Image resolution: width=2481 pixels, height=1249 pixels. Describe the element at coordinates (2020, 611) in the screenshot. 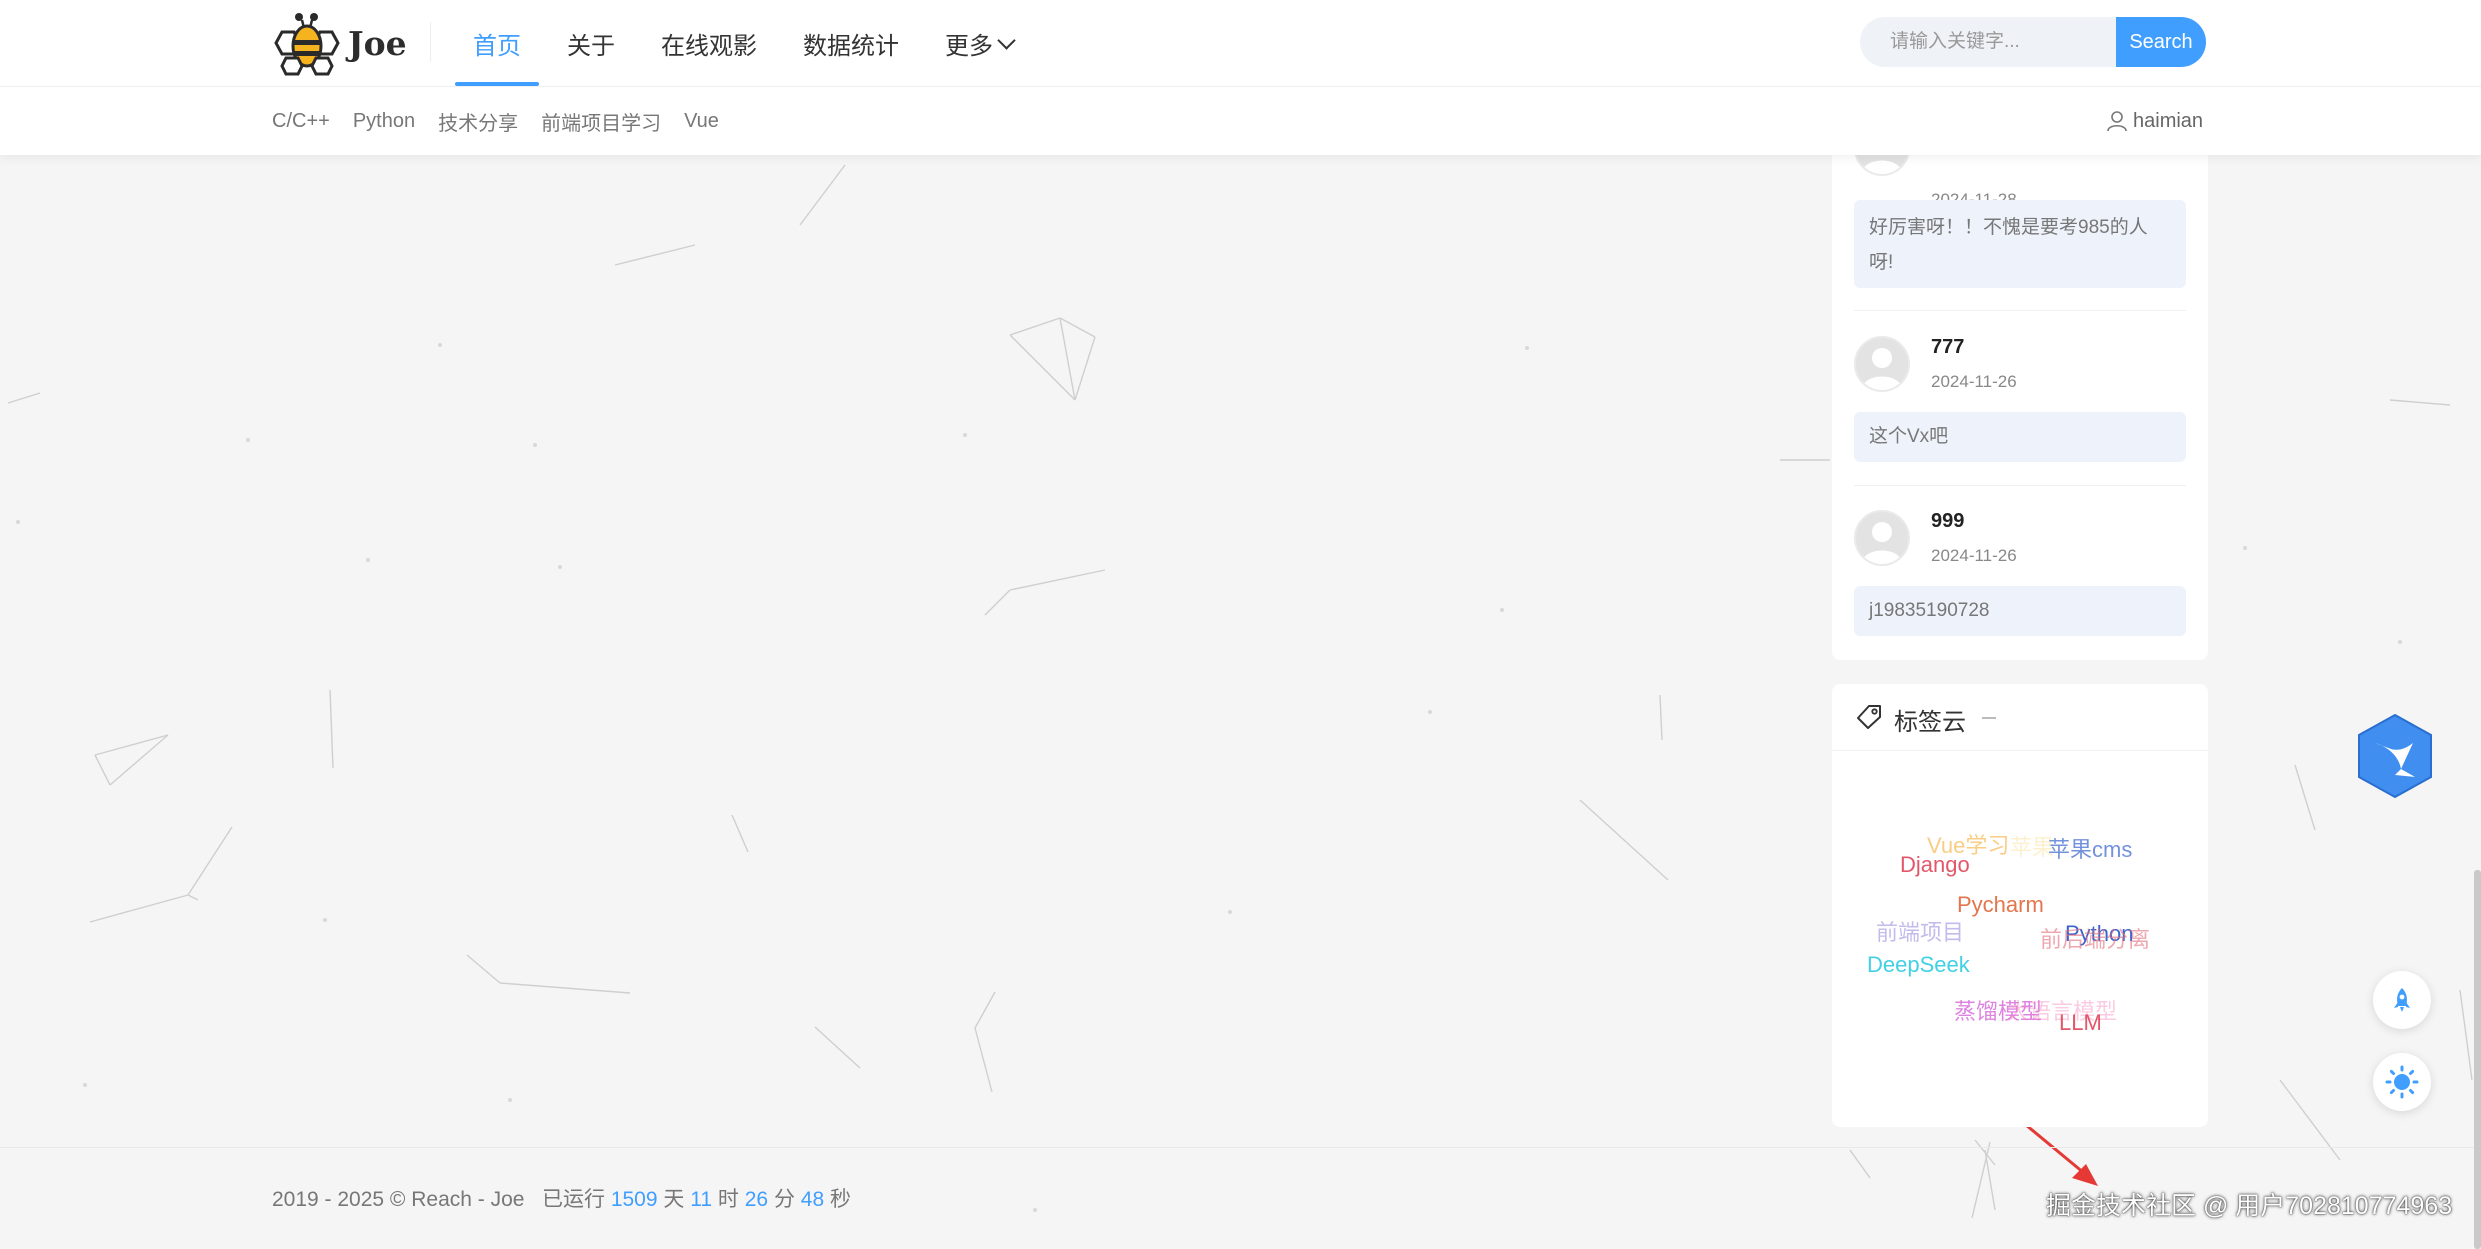

I see `comment-text: j19835190728` at that location.